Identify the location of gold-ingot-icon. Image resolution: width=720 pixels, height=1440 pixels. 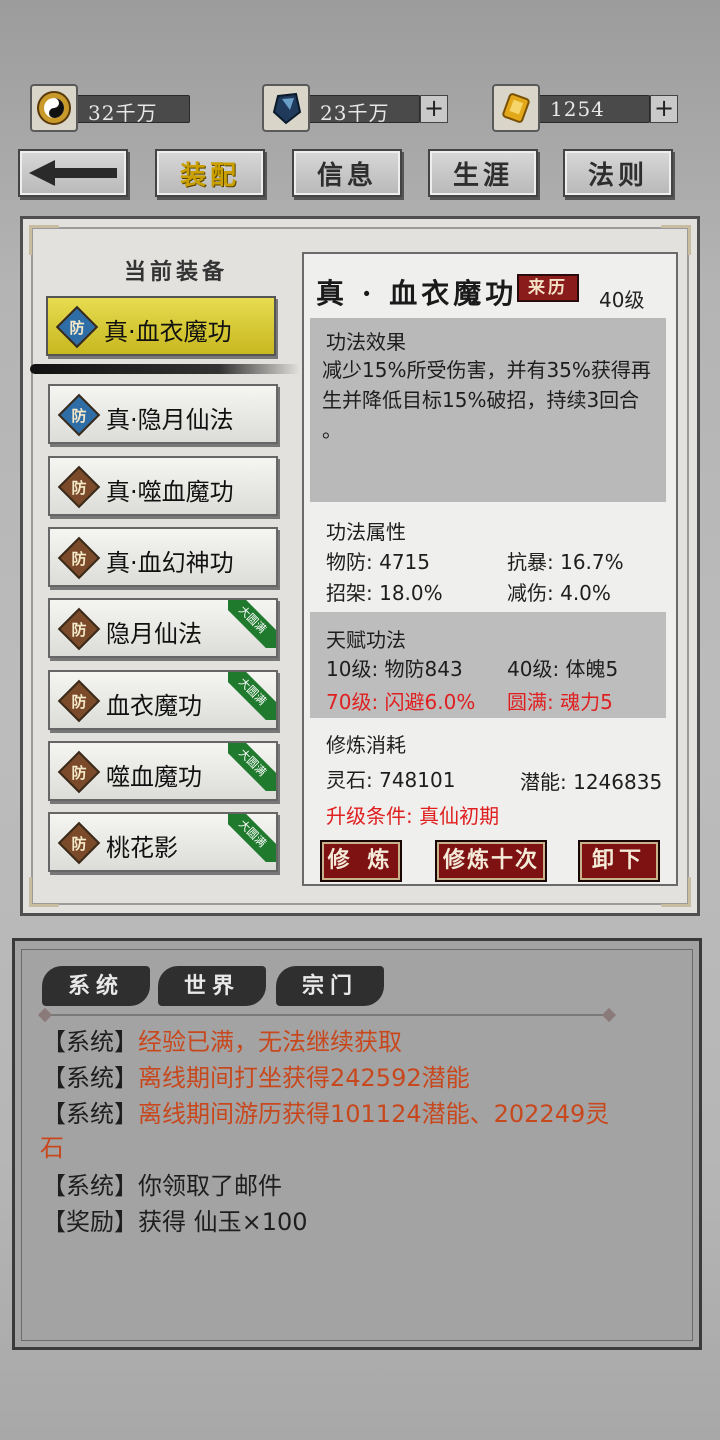
(516, 108).